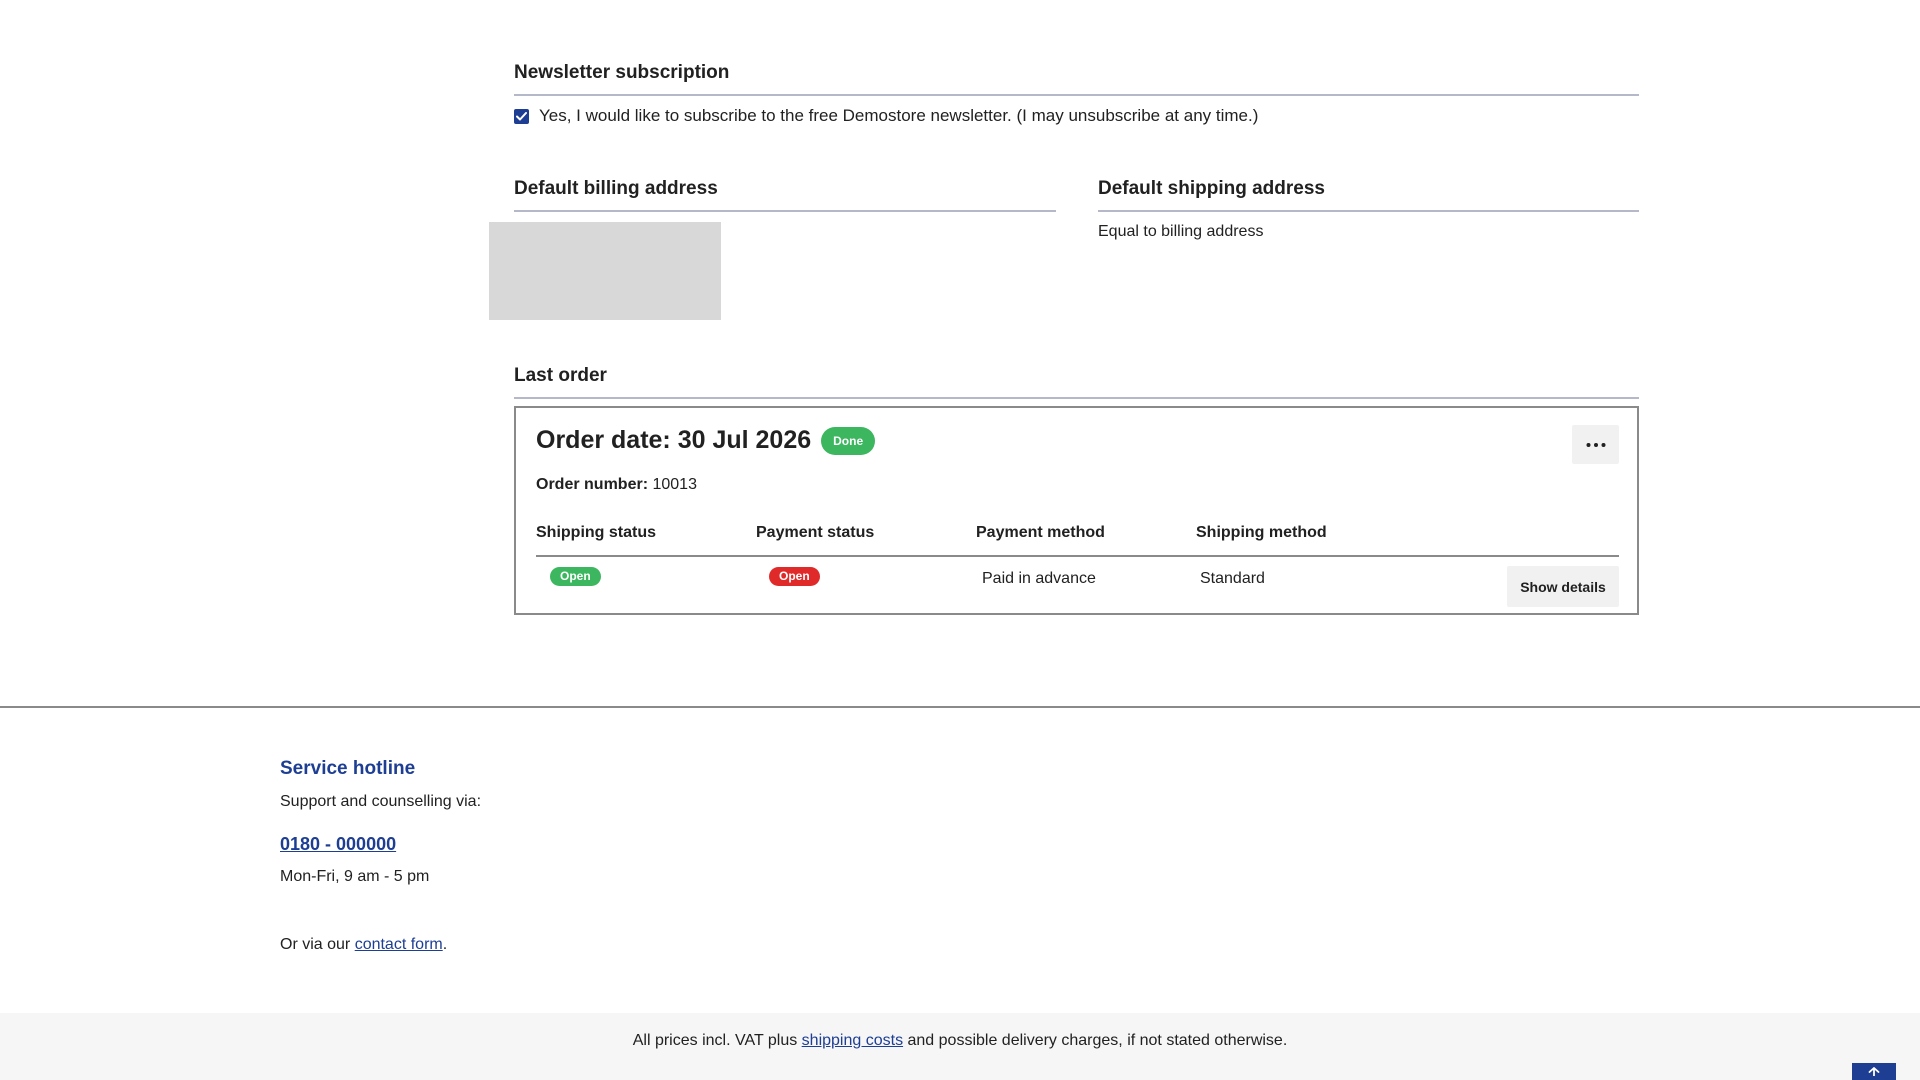  I want to click on column-shipping-status: Shipping status, so click(596, 532).